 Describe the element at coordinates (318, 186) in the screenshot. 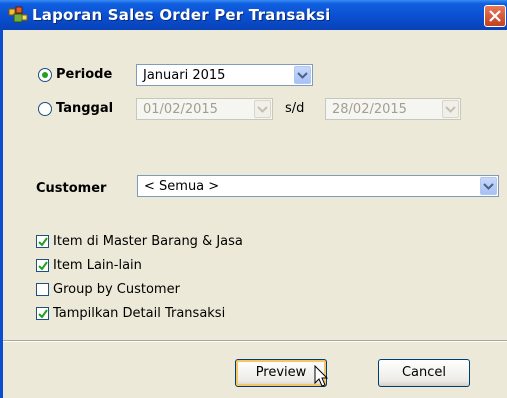

I see `customer-select: < Semua >` at that location.